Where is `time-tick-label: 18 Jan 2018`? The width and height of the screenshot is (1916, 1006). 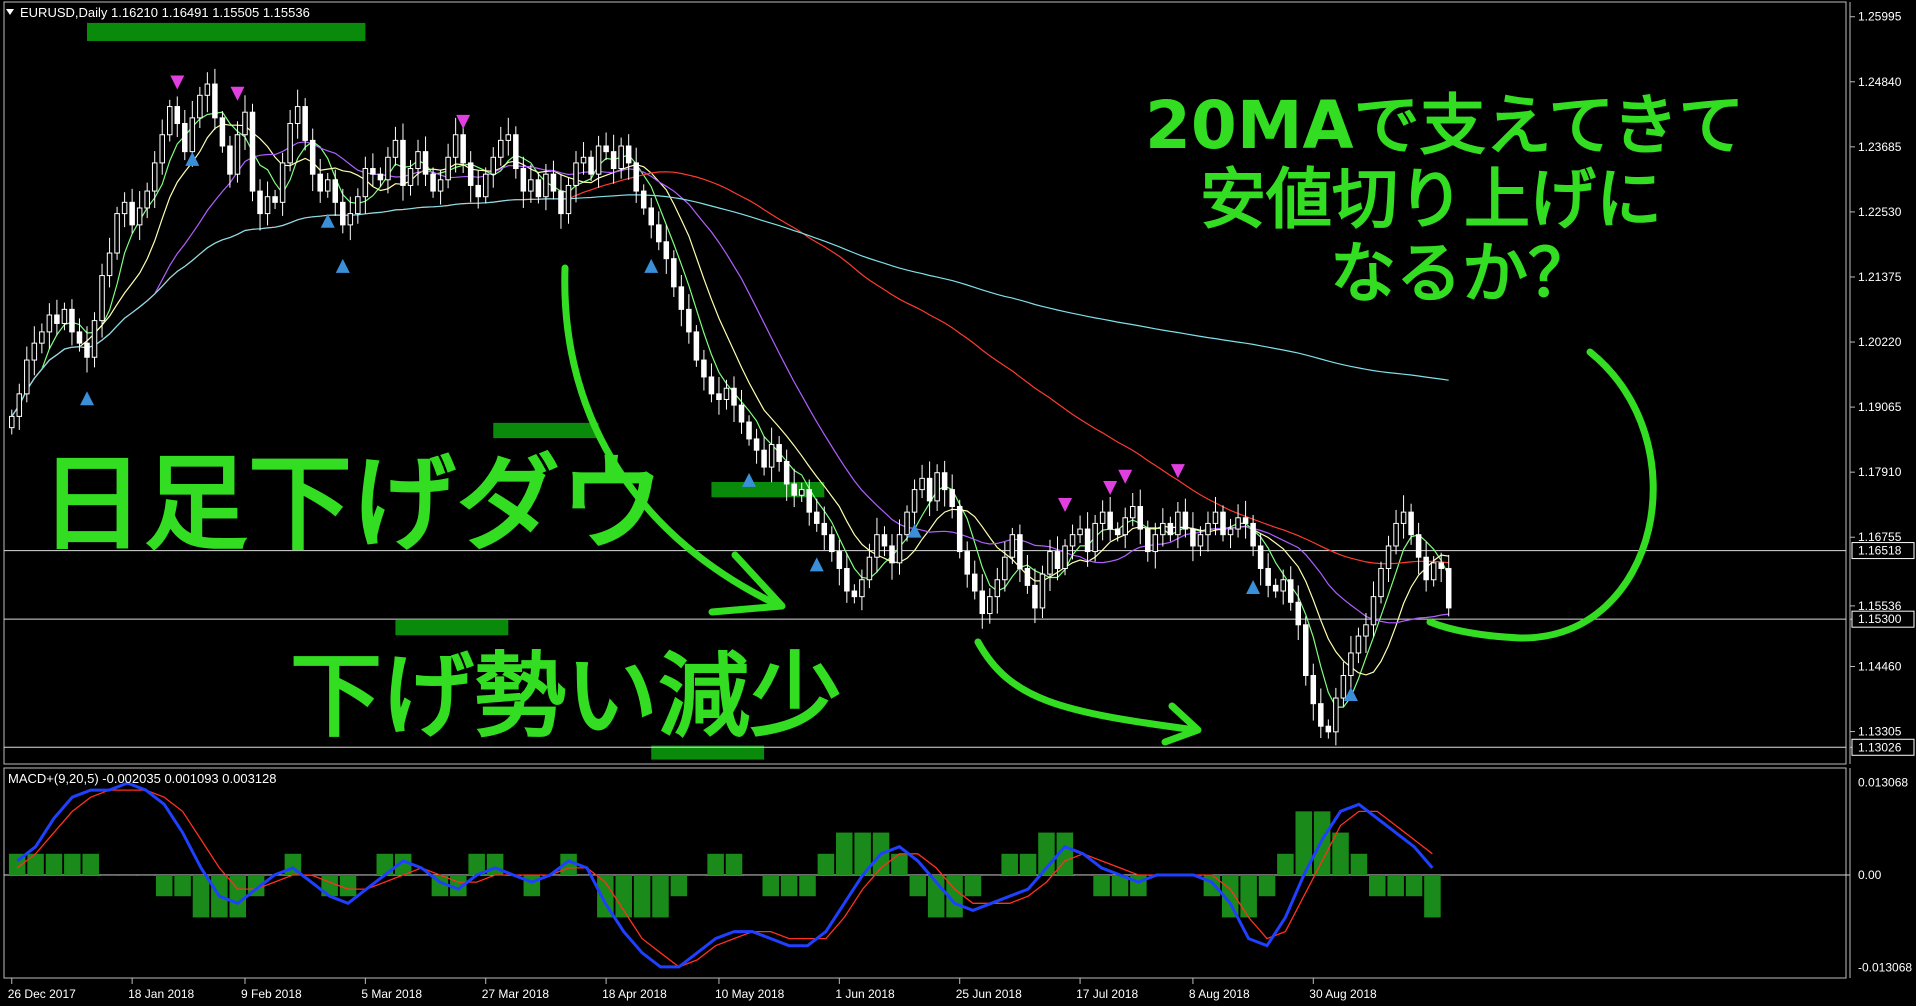 time-tick-label: 18 Jan 2018 is located at coordinates (161, 994).